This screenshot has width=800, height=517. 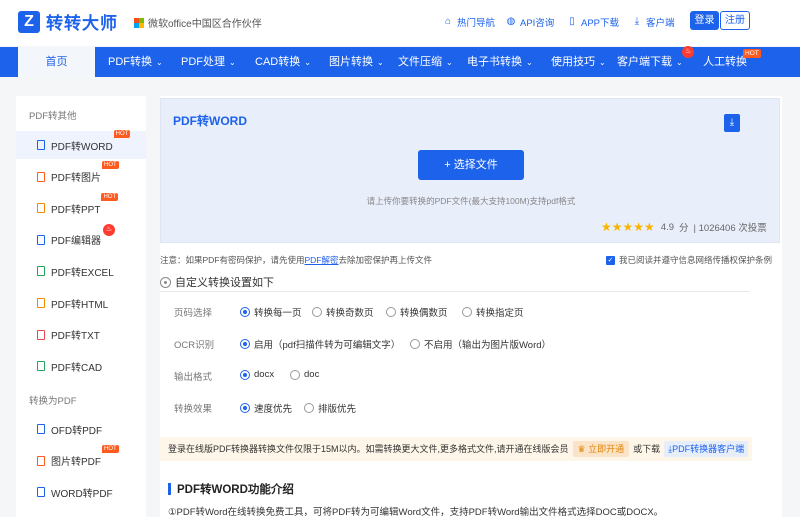 What do you see at coordinates (81, 176) in the screenshot?
I see `sidebar-item: PDF转图片 HOT` at bounding box center [81, 176].